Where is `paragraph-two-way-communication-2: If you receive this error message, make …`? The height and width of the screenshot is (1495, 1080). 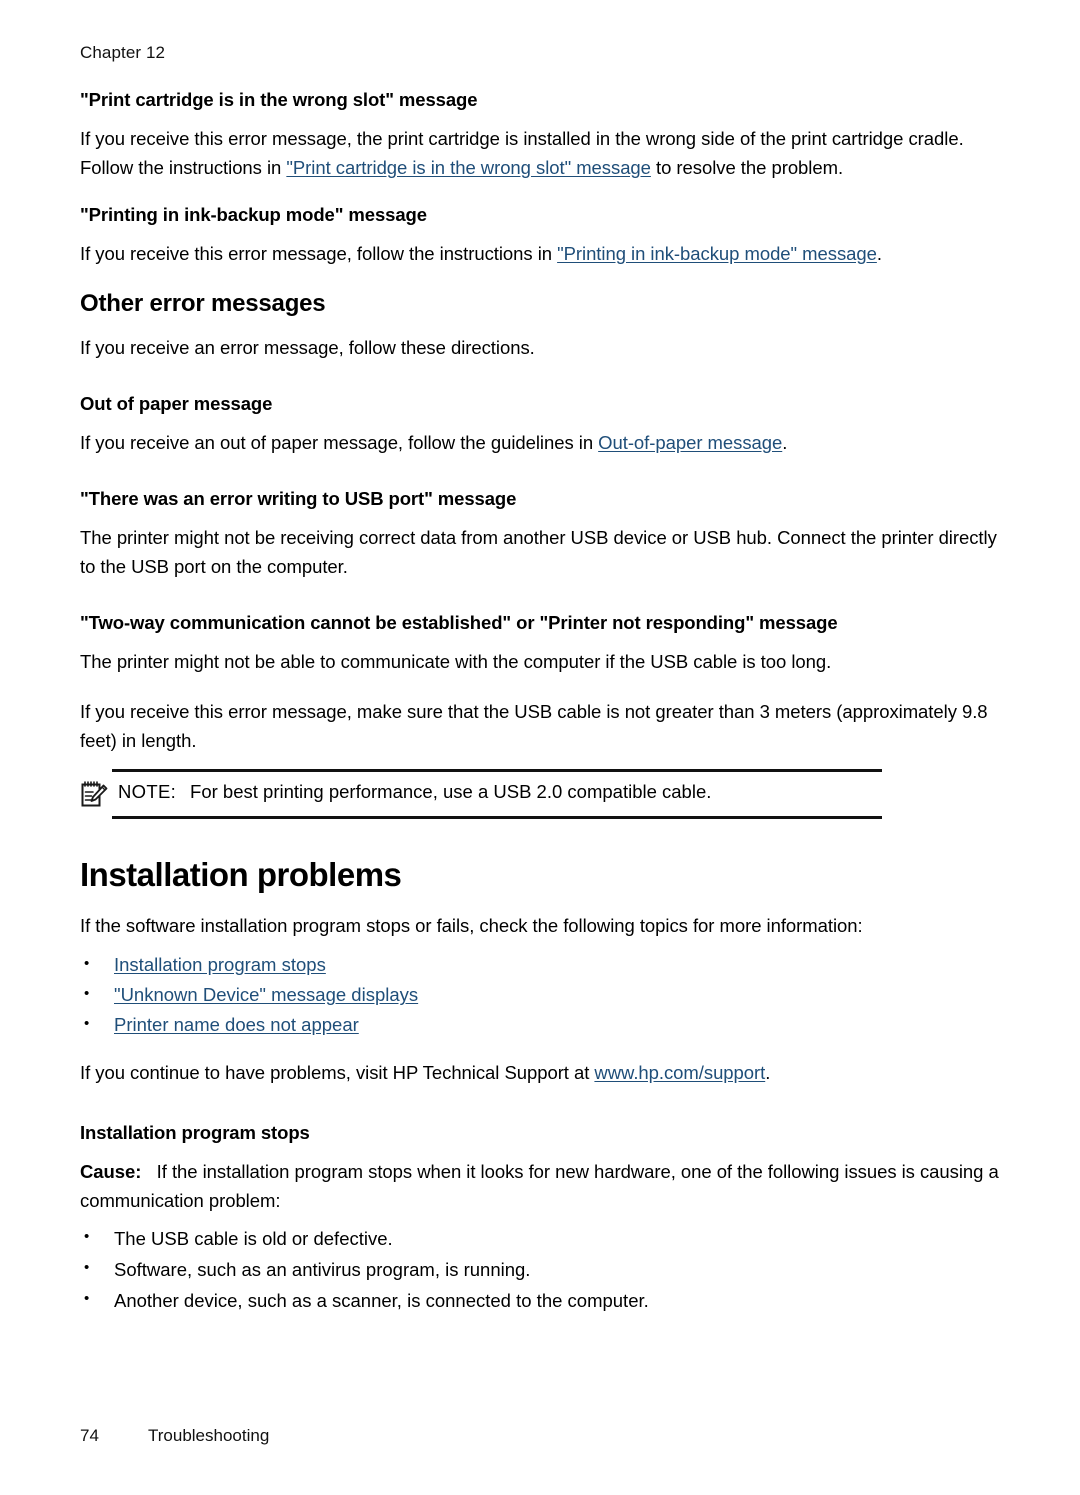
paragraph-two-way-communication-2: If you receive this error message, make … is located at coordinates (534, 726).